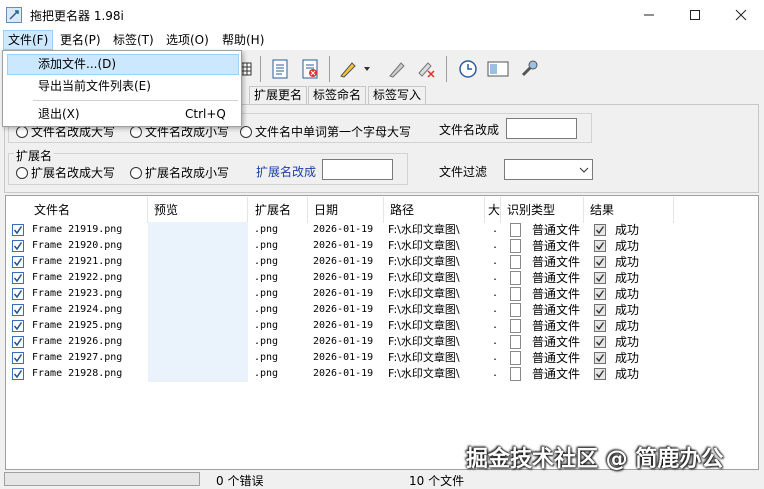 This screenshot has height=489, width=764. What do you see at coordinates (123, 64) in the screenshot?
I see `menu-item-add-files: 添加文件...(D)` at bounding box center [123, 64].